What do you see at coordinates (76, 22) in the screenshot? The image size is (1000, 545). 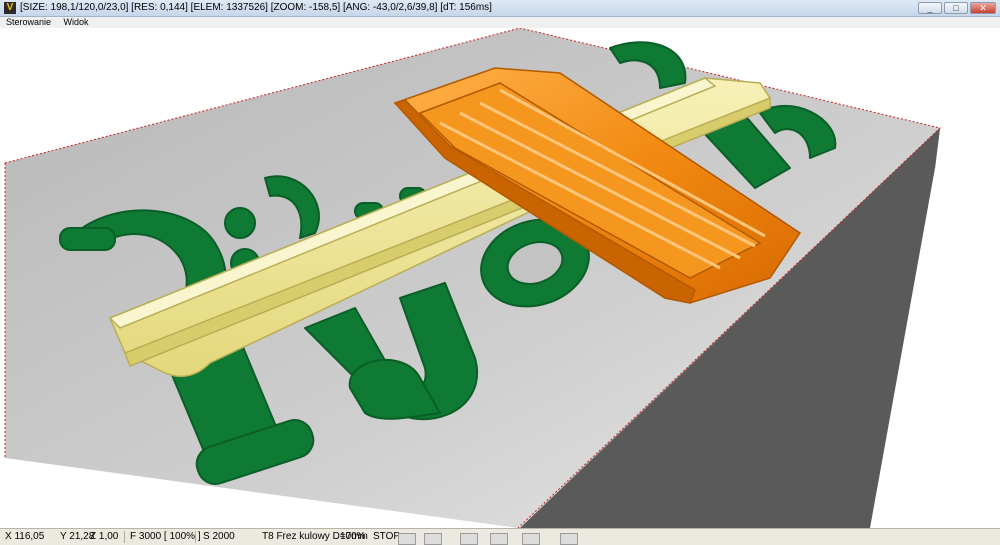 I see `menu-widok: Widok` at bounding box center [76, 22].